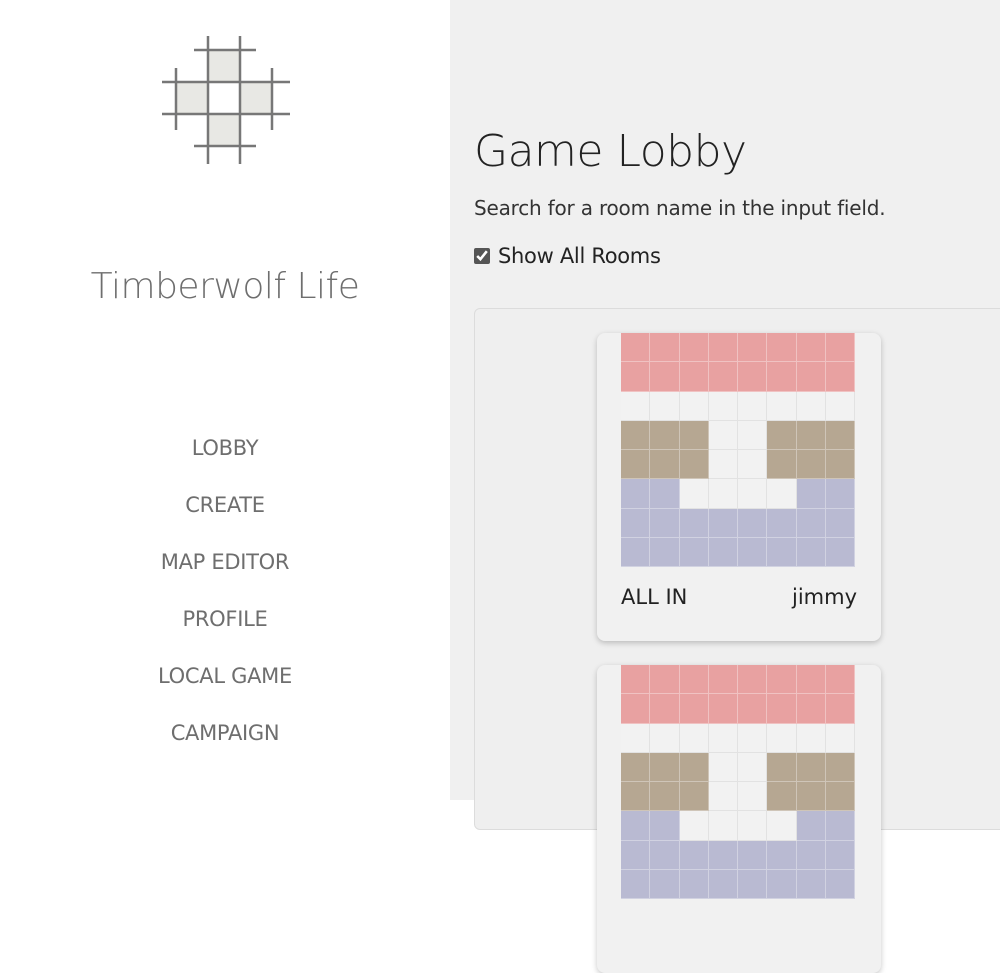  Describe the element at coordinates (226, 100) in the screenshot. I see `app-logo-icon` at that location.